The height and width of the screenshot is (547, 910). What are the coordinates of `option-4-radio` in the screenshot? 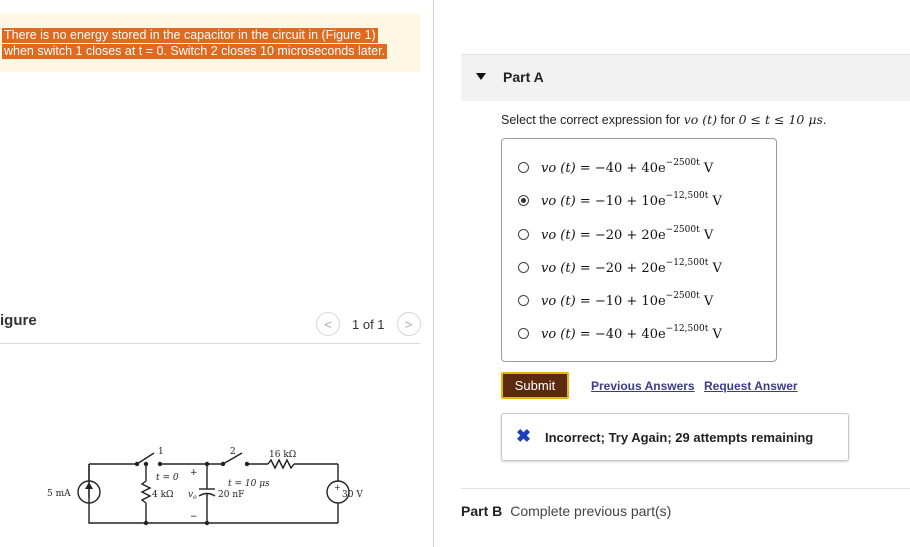 It's located at (523, 267).